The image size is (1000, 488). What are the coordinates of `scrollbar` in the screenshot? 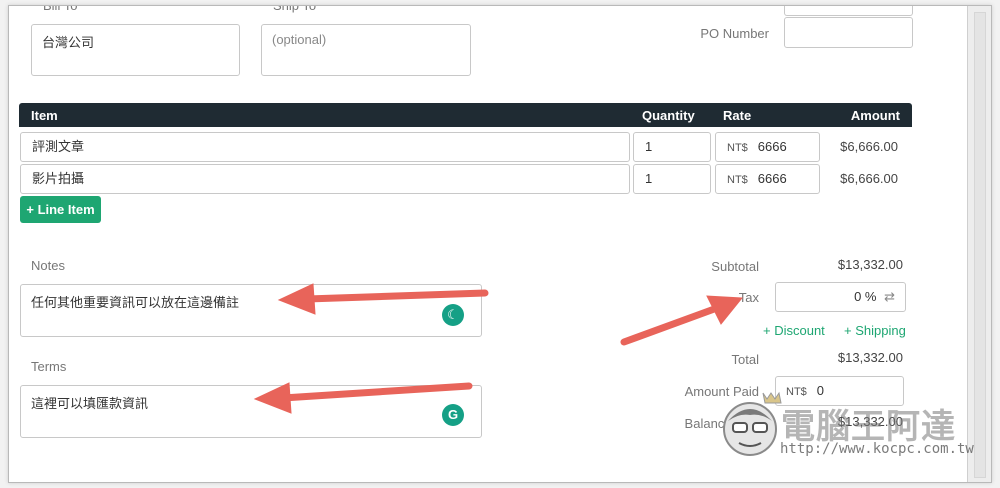 It's located at (979, 244).